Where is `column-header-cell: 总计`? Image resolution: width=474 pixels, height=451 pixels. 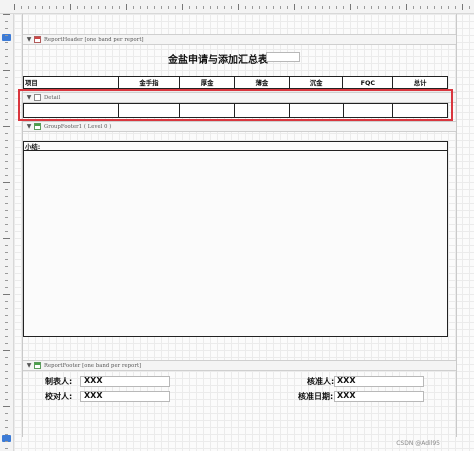 column-header-cell: 总计 is located at coordinates (420, 82).